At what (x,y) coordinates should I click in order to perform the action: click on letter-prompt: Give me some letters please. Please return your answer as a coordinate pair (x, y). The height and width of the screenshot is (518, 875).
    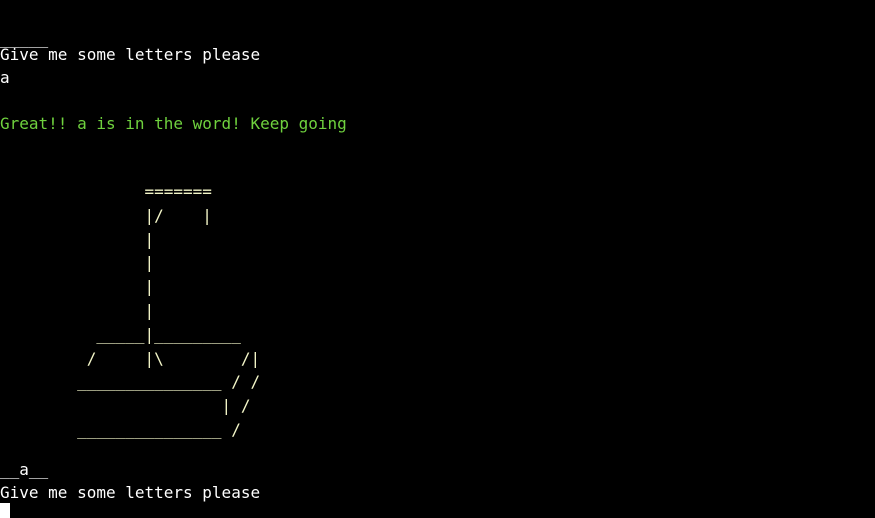
    Looking at the image, I should click on (130, 54).